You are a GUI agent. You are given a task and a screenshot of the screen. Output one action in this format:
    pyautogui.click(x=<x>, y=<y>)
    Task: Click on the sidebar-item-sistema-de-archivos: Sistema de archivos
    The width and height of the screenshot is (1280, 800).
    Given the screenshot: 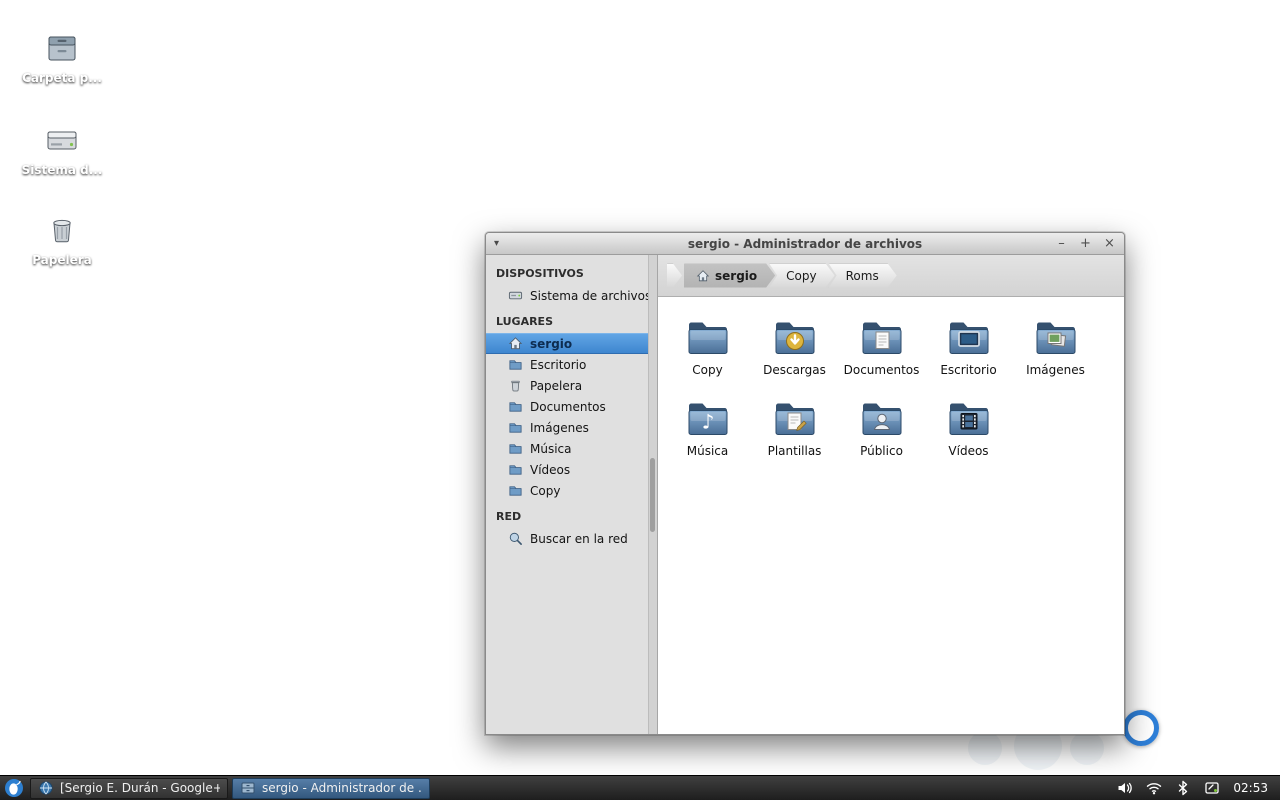 What is the action you would take?
    pyautogui.click(x=571, y=295)
    